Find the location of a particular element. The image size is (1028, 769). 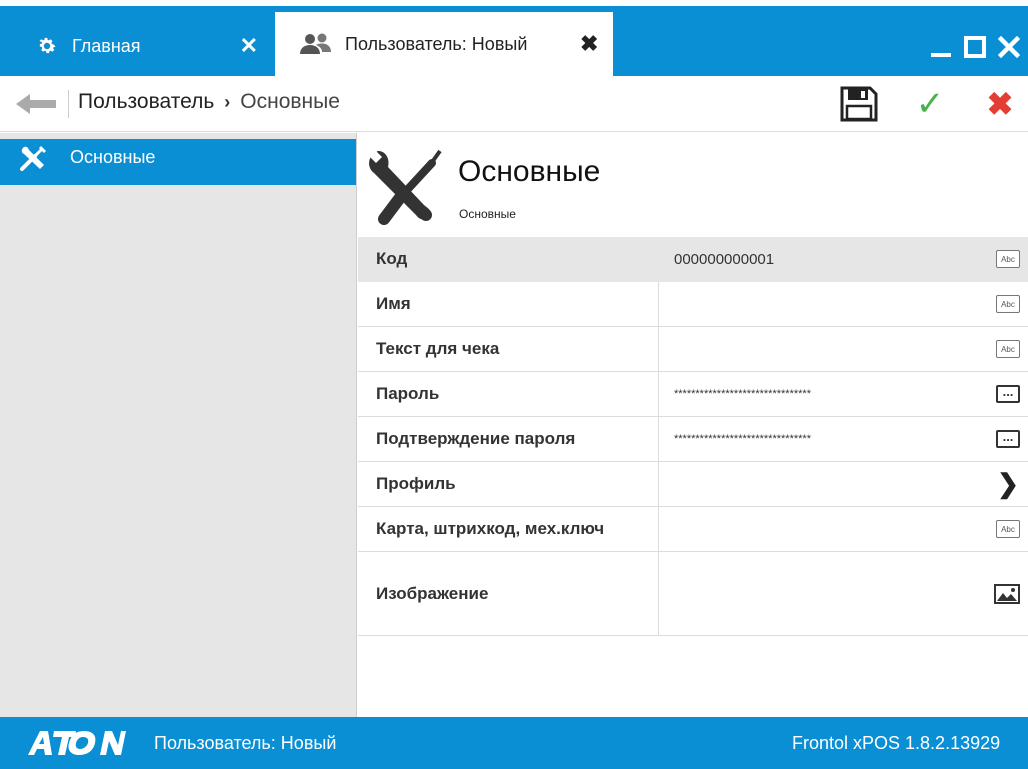

property-name: Подтверждение пароля is located at coordinates (476, 438).